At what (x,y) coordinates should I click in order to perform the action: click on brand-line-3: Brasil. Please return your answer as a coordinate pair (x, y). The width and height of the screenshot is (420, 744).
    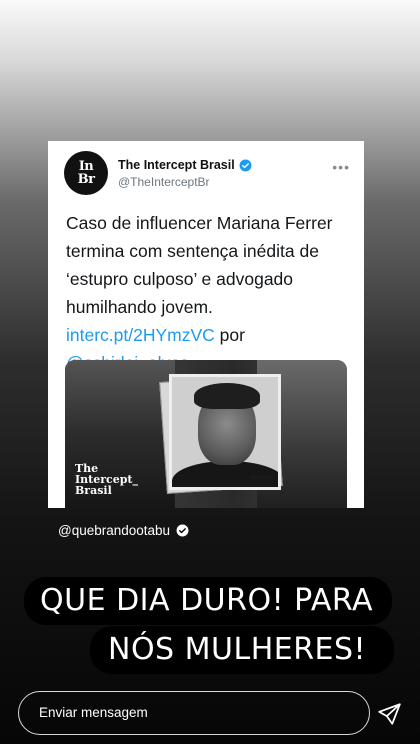
    Looking at the image, I should click on (93, 490).